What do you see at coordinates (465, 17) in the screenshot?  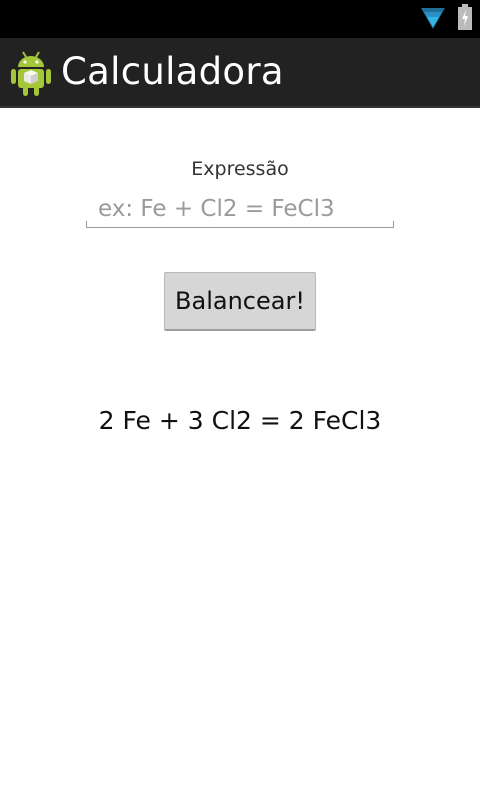 I see `battery-charging-icon` at bounding box center [465, 17].